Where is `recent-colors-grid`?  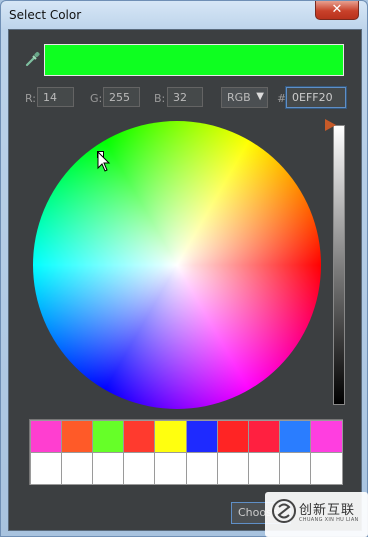 recent-colors-grid is located at coordinates (186, 452).